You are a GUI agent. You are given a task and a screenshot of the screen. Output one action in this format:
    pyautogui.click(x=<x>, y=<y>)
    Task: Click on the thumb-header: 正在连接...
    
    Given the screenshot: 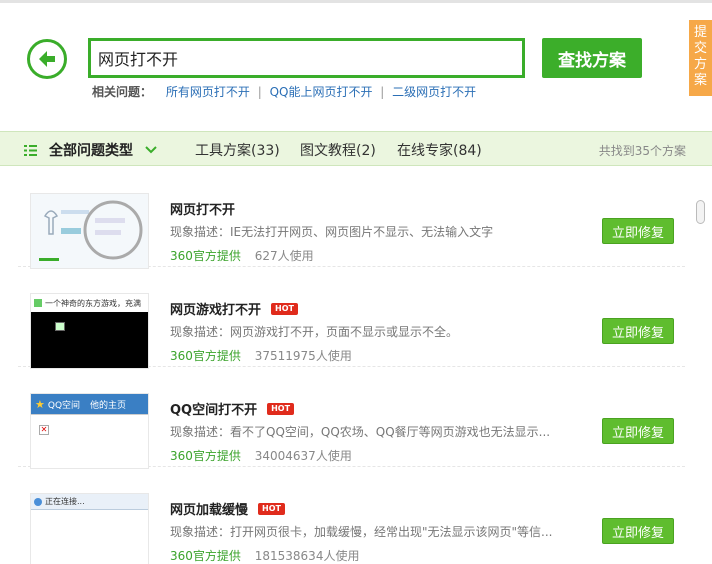 What is the action you would take?
    pyautogui.click(x=89, y=502)
    